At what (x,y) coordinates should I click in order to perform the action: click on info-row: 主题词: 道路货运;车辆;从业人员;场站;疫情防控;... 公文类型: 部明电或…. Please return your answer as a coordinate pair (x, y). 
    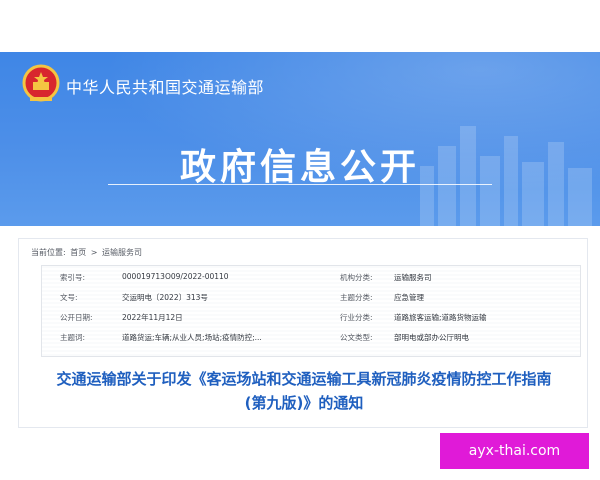
    Looking at the image, I should click on (312, 335).